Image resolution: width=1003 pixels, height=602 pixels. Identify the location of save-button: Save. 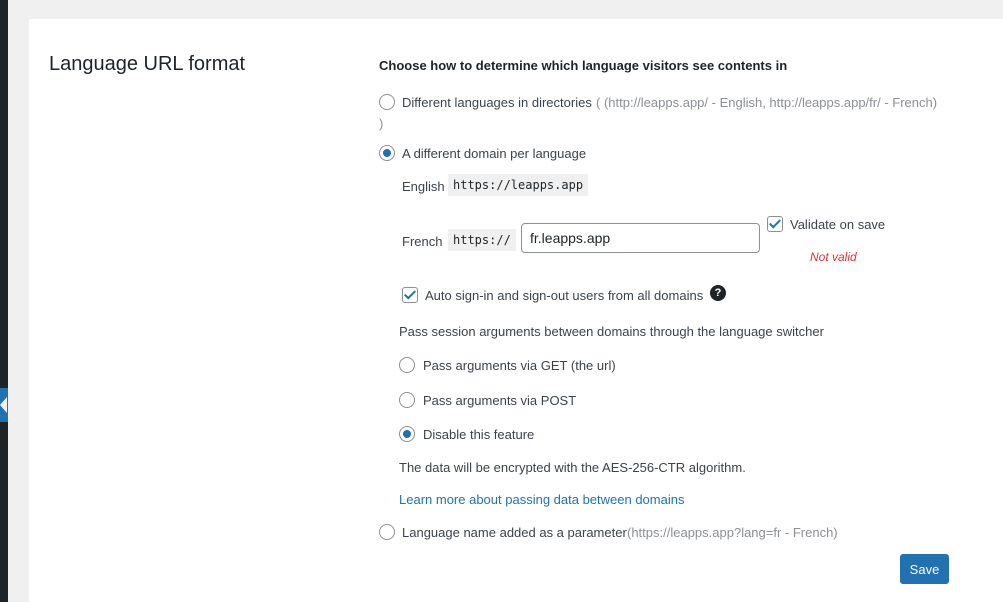
(924, 569).